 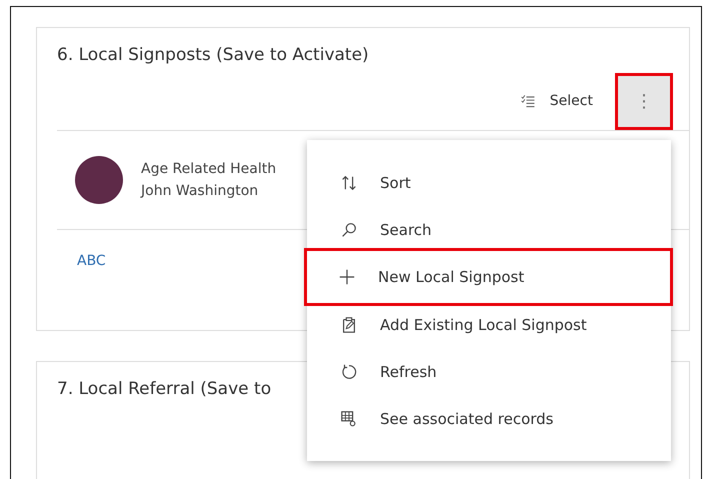 I want to click on select-button: Select, so click(x=556, y=101).